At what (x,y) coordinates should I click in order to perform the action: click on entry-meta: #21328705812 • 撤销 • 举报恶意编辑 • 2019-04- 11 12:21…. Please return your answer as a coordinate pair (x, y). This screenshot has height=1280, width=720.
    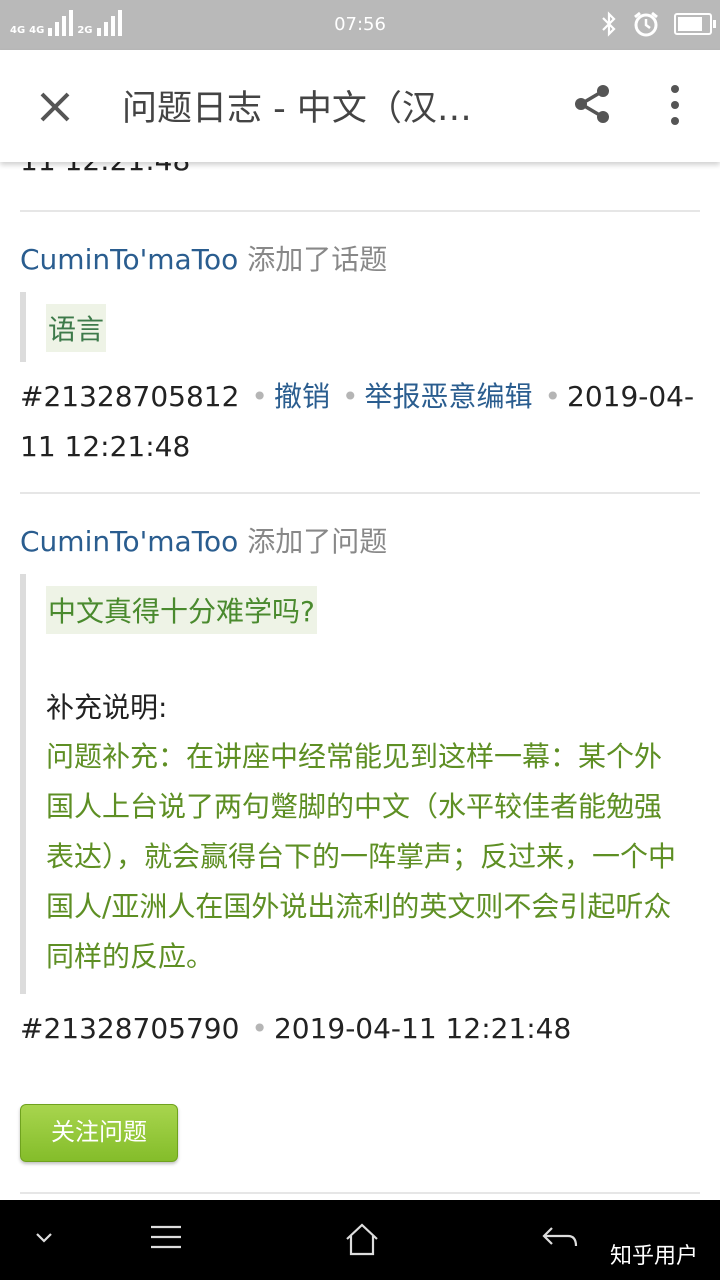
    Looking at the image, I should click on (357, 421).